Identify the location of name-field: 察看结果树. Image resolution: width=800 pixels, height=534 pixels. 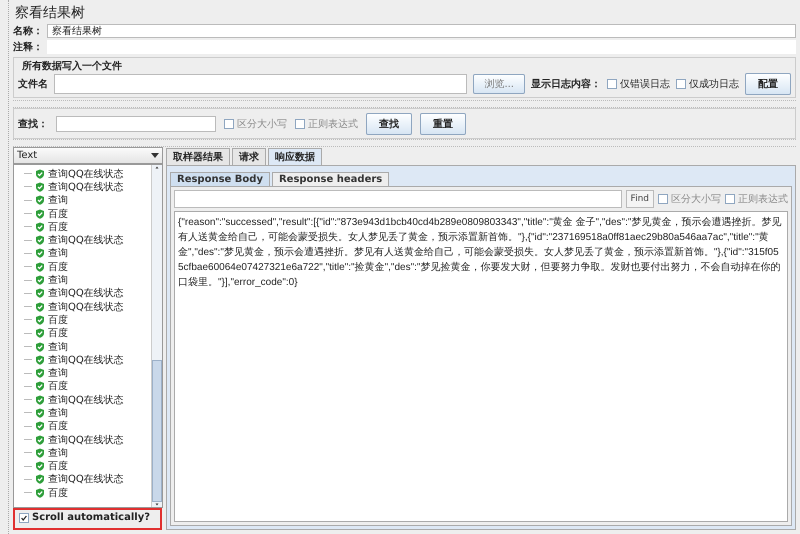
(421, 31).